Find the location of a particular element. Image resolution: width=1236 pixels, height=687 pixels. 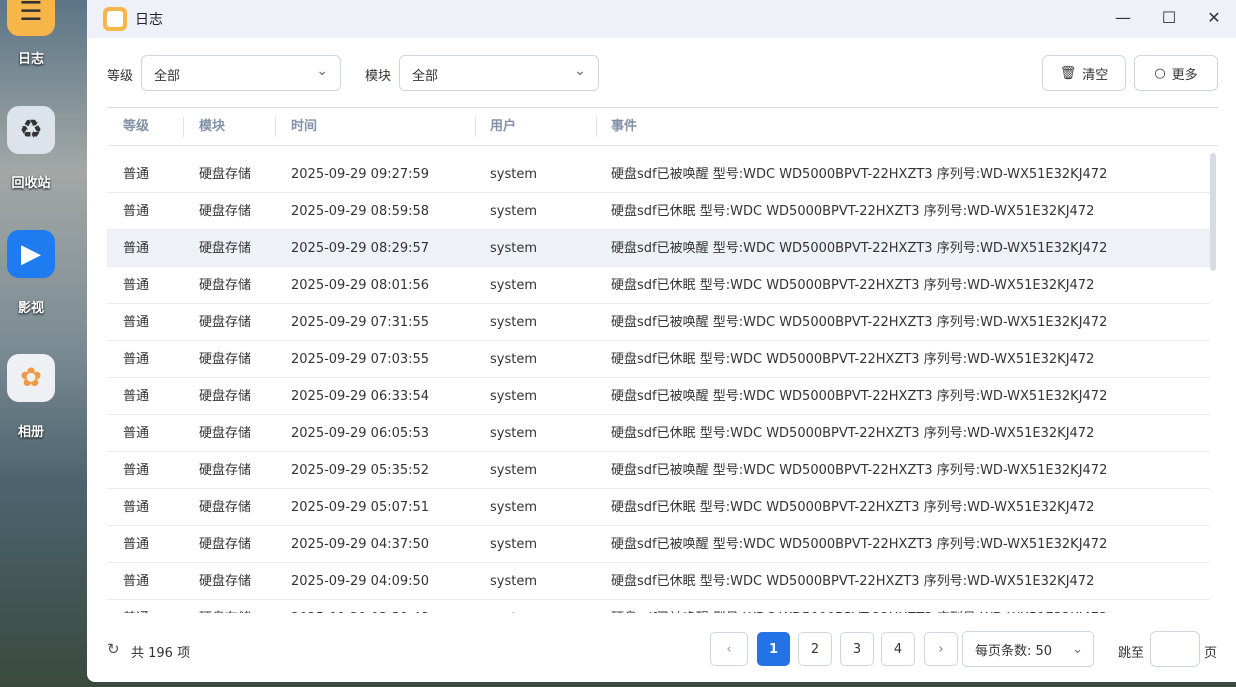

desktop-label: 回收站 is located at coordinates (31, 183).